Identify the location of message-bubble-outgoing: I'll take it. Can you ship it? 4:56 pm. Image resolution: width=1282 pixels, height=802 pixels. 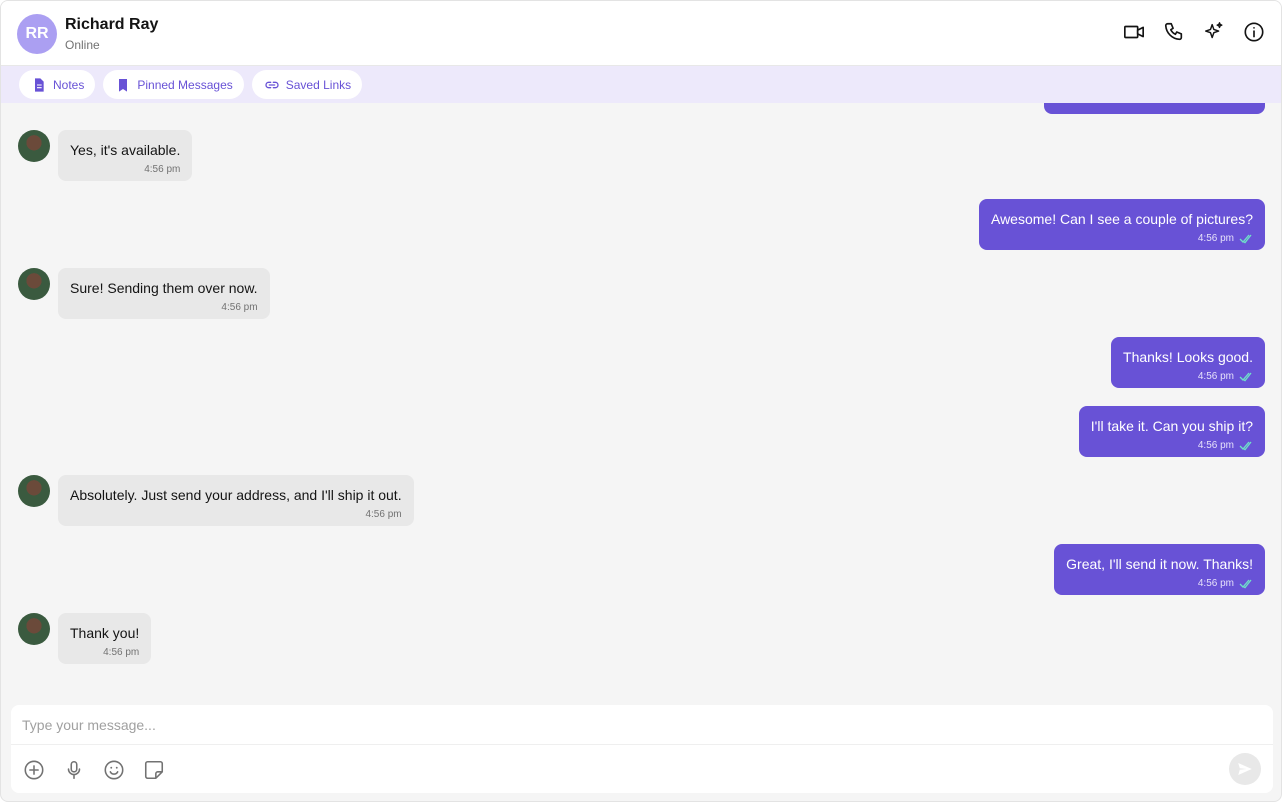
(1171, 431).